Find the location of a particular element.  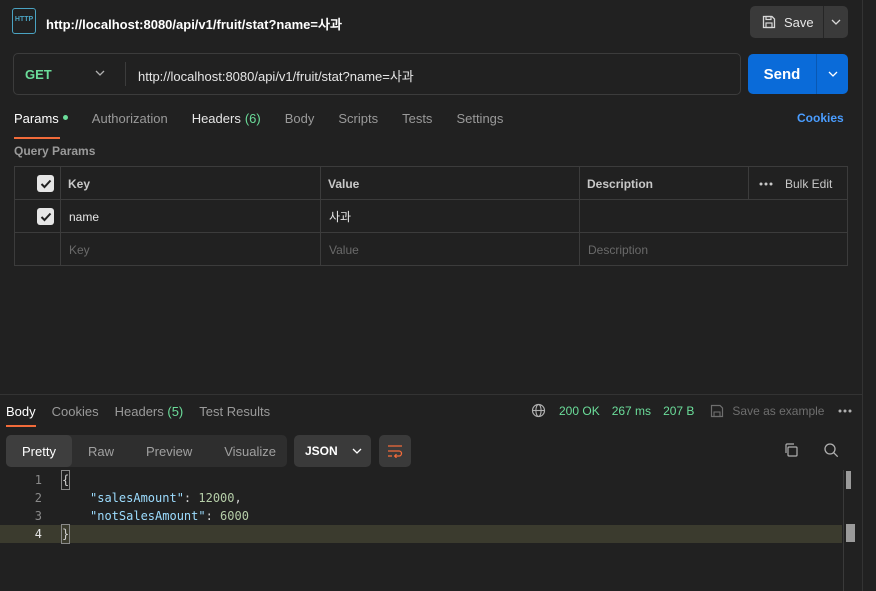

globe-icon is located at coordinates (538, 410).